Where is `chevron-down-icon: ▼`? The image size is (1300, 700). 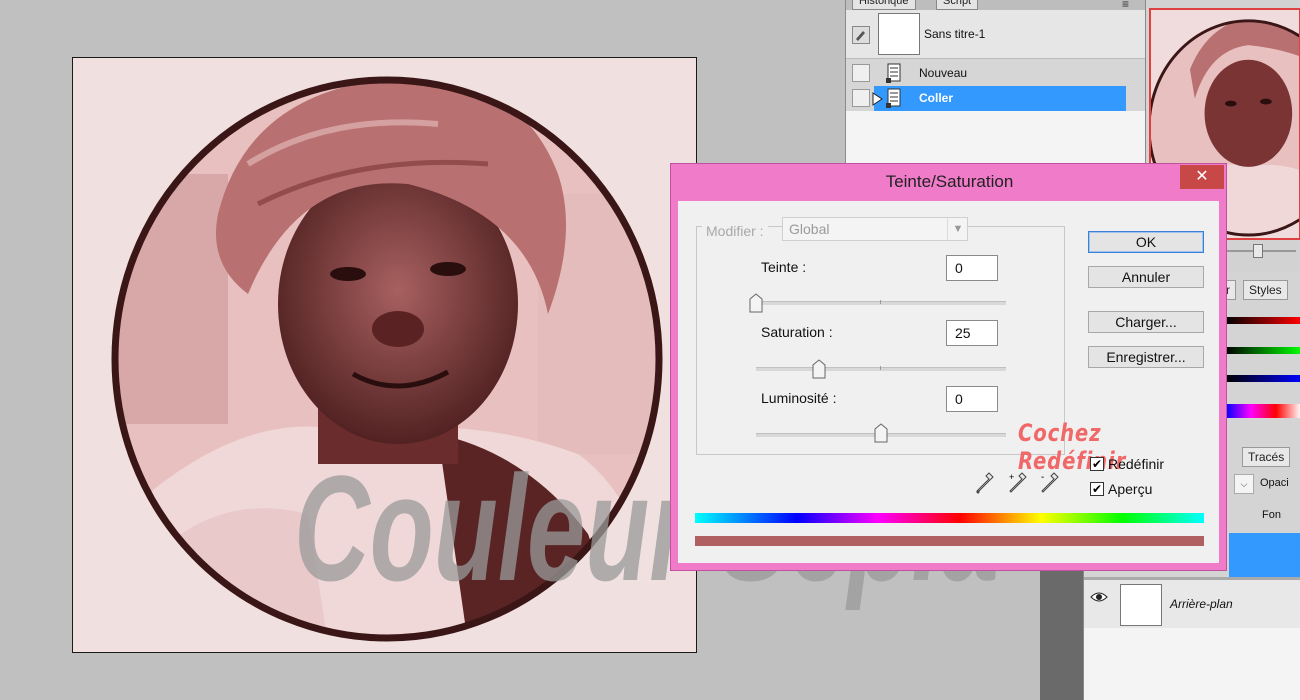 chevron-down-icon: ▼ is located at coordinates (957, 229).